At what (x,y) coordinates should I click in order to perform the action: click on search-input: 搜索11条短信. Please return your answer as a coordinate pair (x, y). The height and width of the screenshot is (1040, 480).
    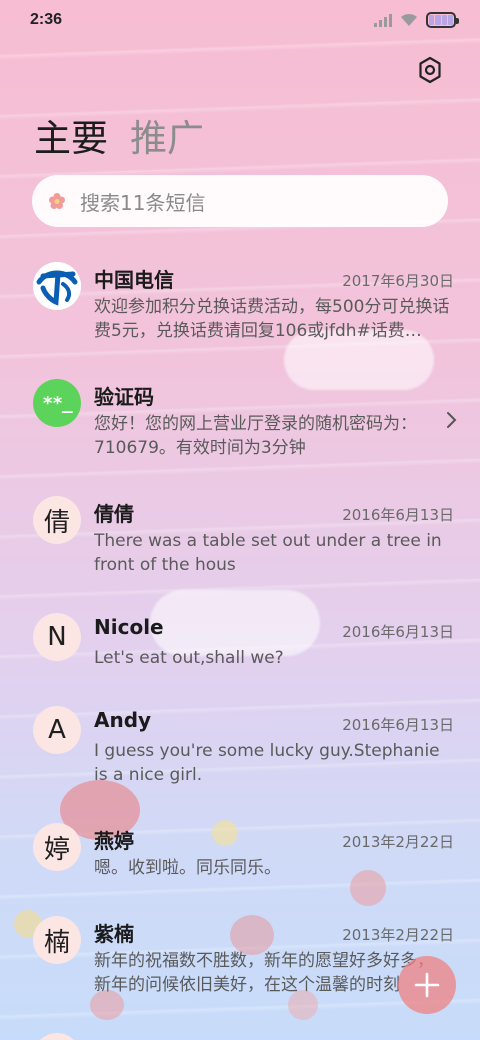
    Looking at the image, I should click on (240, 201).